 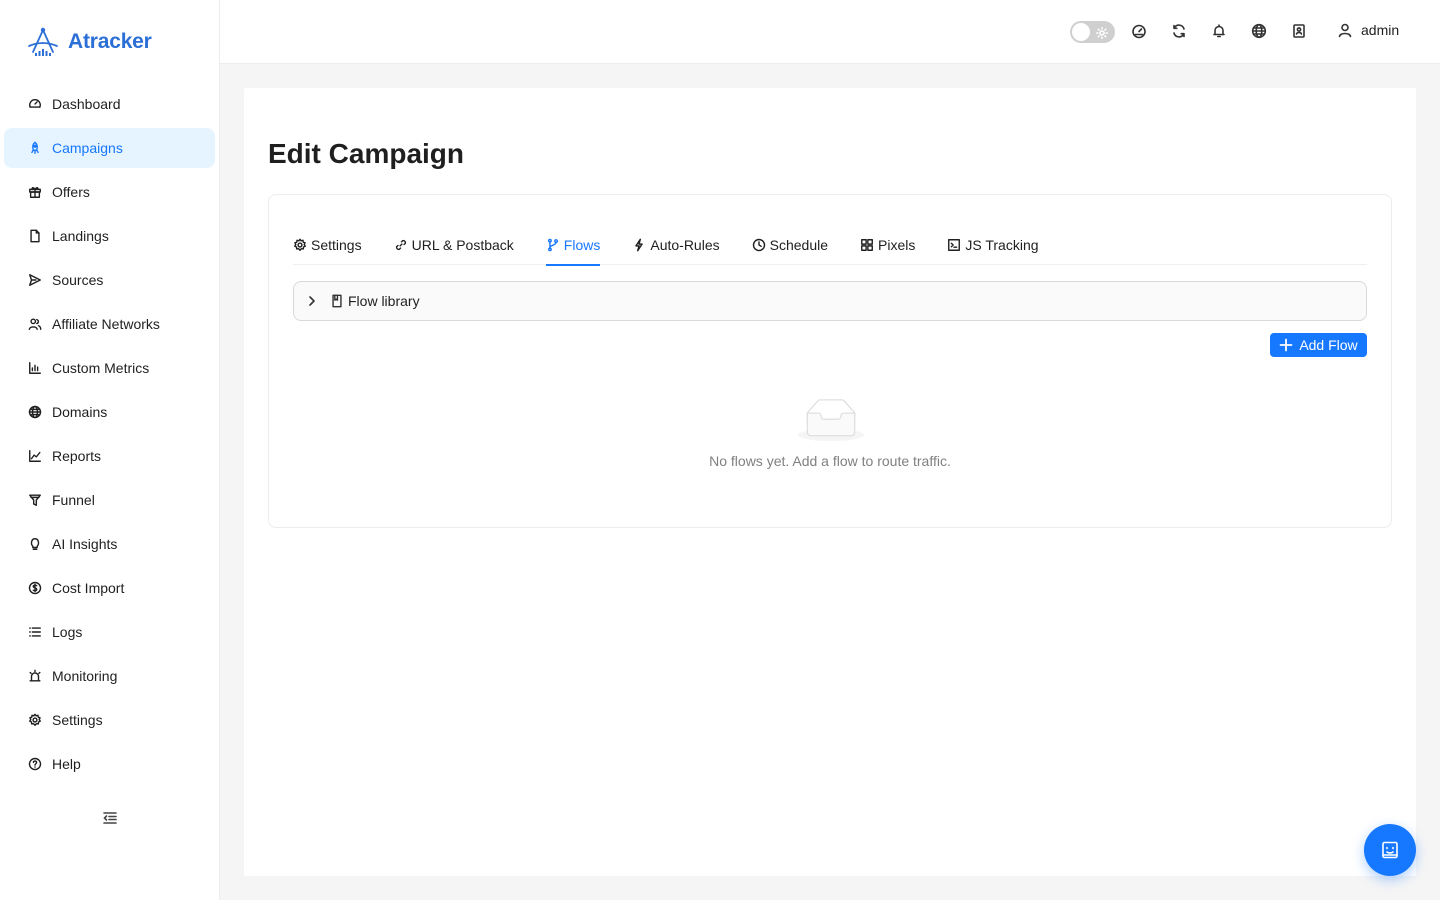 What do you see at coordinates (109, 192) in the screenshot?
I see `sidebar-item-offers: Offers` at bounding box center [109, 192].